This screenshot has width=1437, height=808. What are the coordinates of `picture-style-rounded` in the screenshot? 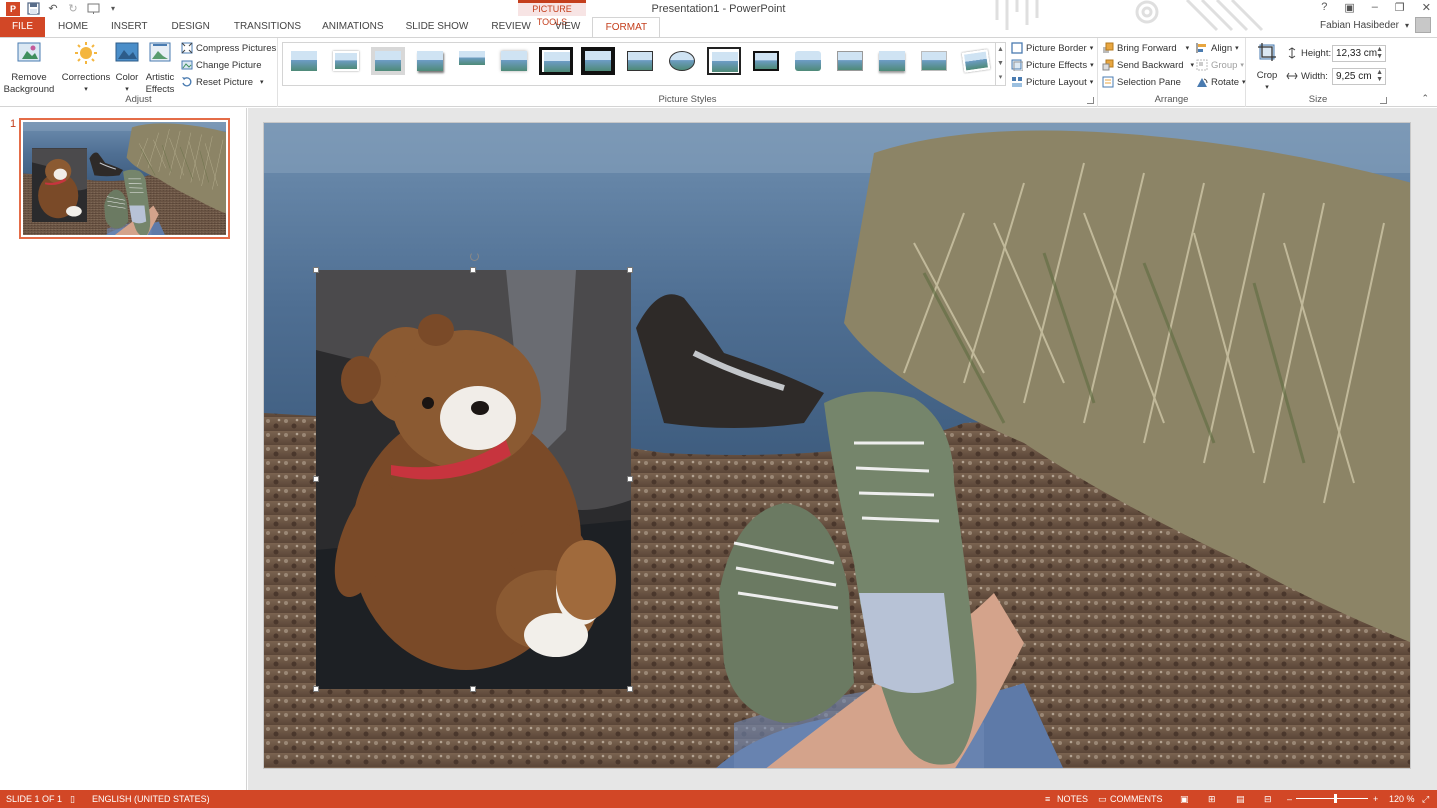 It's located at (808, 61).